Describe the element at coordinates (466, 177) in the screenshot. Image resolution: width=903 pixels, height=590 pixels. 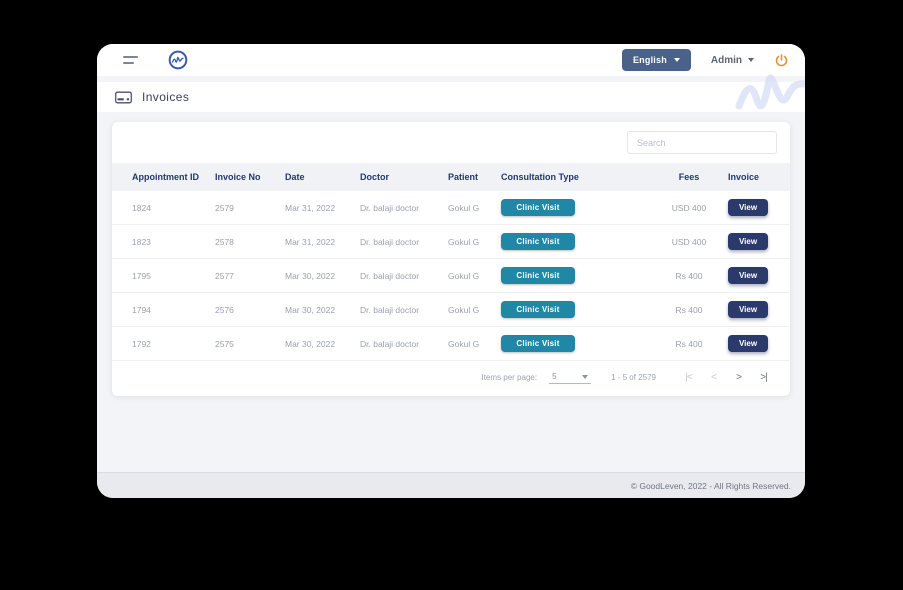
I see `column-header-patient: Patient` at that location.